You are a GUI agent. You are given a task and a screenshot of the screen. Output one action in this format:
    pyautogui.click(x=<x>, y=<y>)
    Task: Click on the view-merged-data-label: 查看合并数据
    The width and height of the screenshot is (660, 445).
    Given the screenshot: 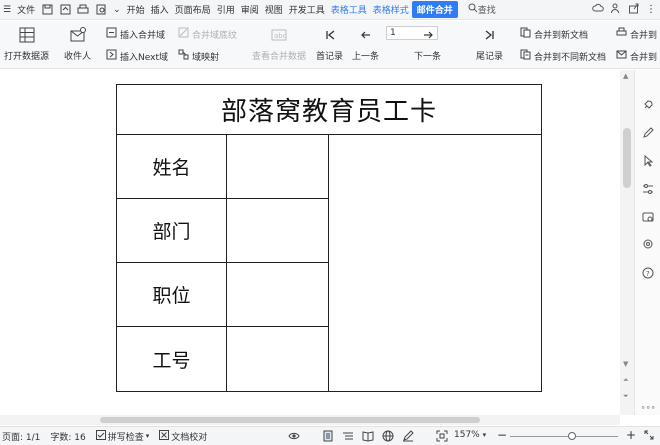 What is the action you would take?
    pyautogui.click(x=279, y=57)
    